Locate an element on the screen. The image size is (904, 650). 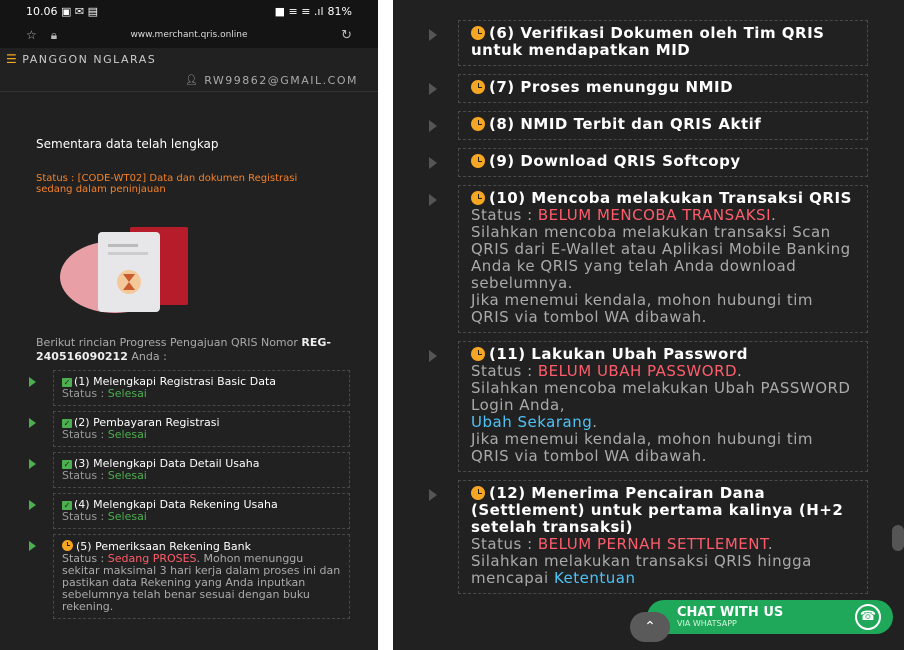
menu-icon: ☰ is located at coordinates (12, 59).